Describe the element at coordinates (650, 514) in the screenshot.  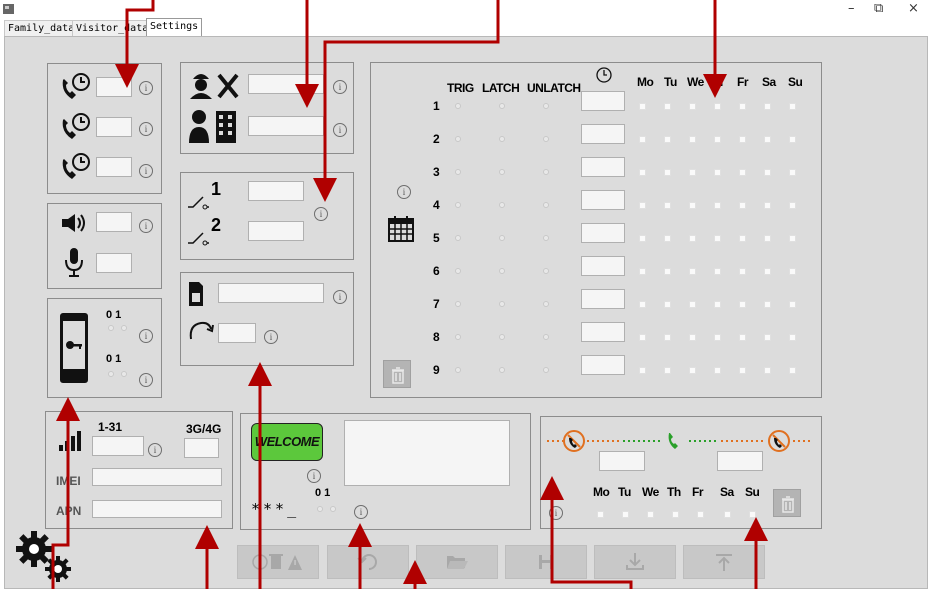
I see `timeband-day-checkbox-we` at that location.